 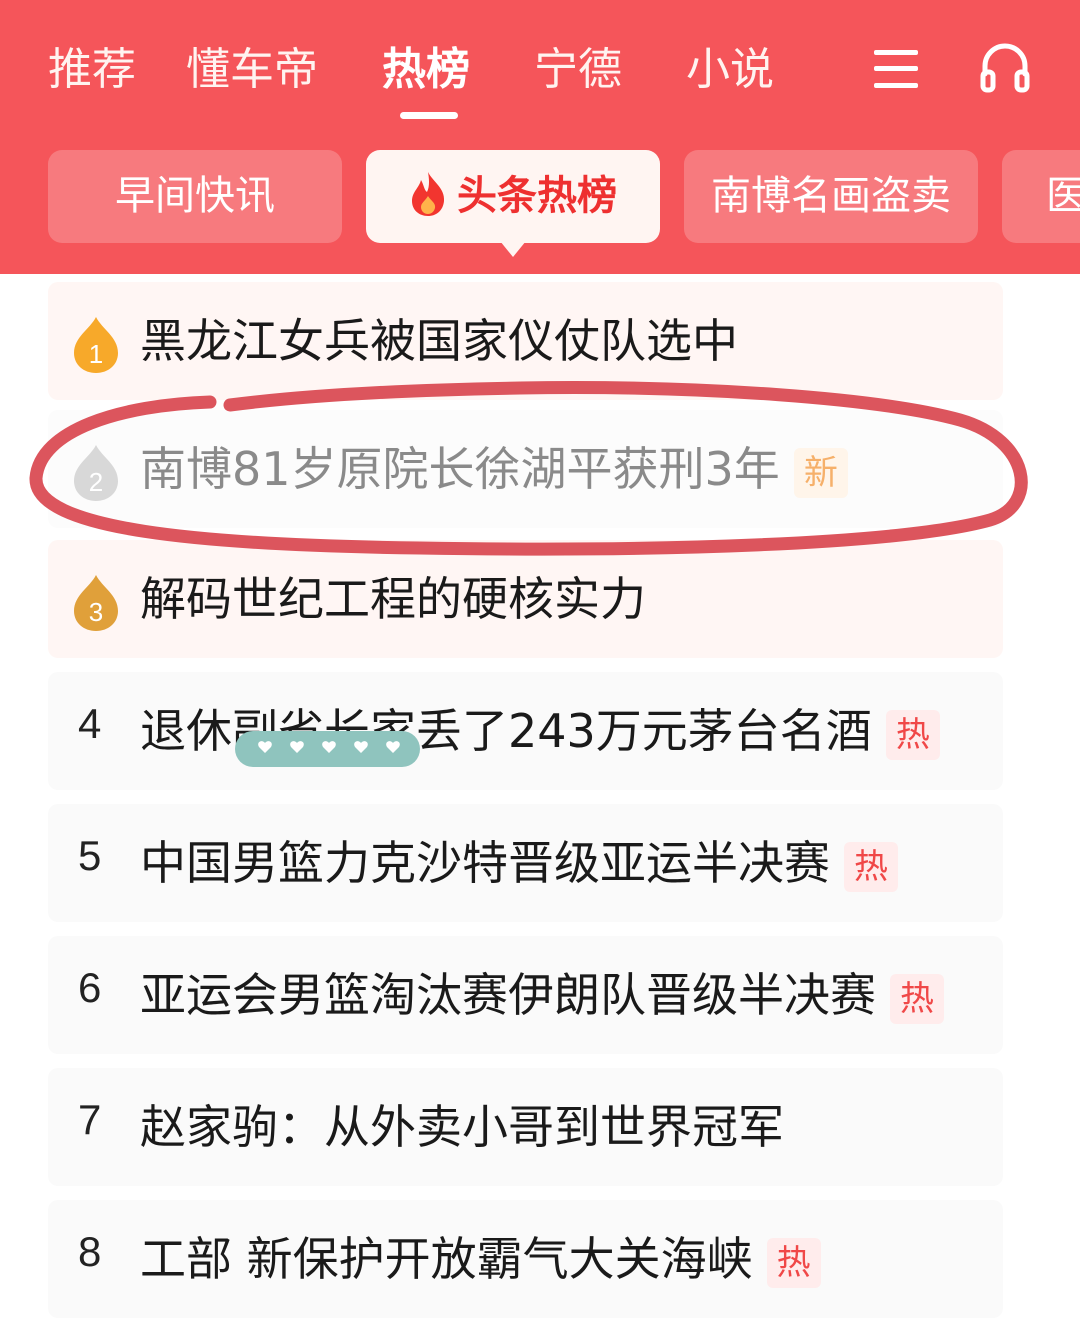 What do you see at coordinates (513, 249) in the screenshot?
I see `active-chip-pointer` at bounding box center [513, 249].